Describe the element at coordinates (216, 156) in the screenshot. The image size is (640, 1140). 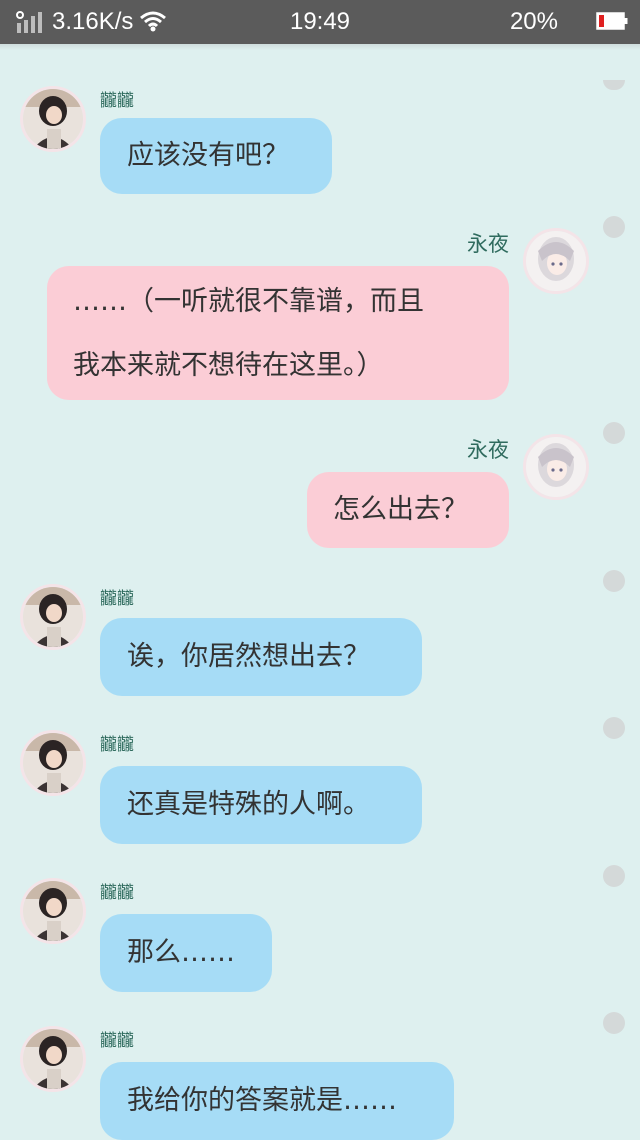
I see `message-bubble: 应该没有吧？` at that location.